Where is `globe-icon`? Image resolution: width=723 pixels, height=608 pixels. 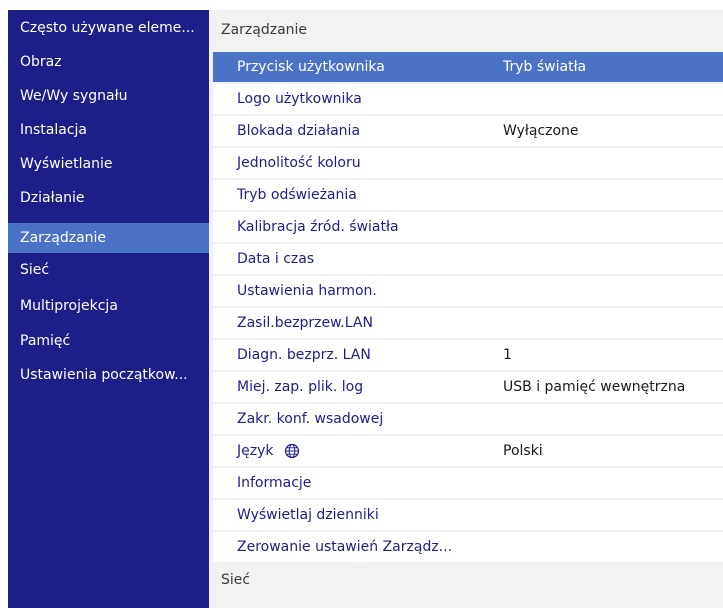 globe-icon is located at coordinates (292, 451).